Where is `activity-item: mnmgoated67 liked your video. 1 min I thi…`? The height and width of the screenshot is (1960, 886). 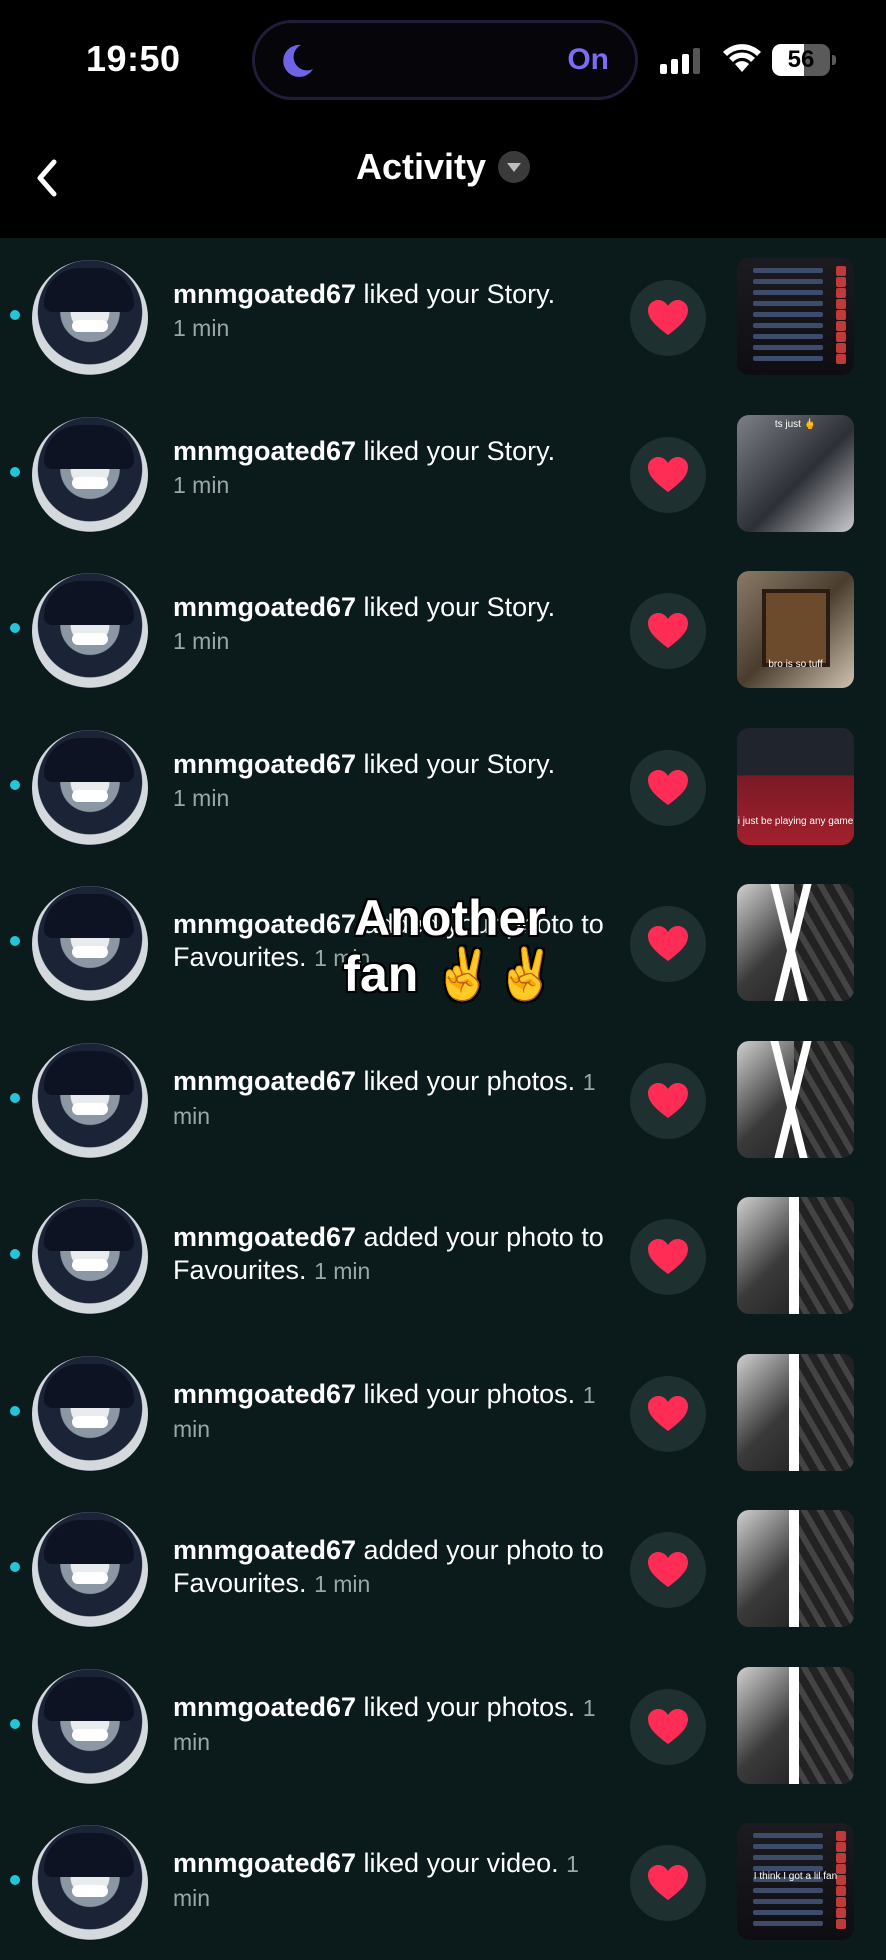 activity-item: mnmgoated67 liked your video. 1 min I thi… is located at coordinates (443, 1881).